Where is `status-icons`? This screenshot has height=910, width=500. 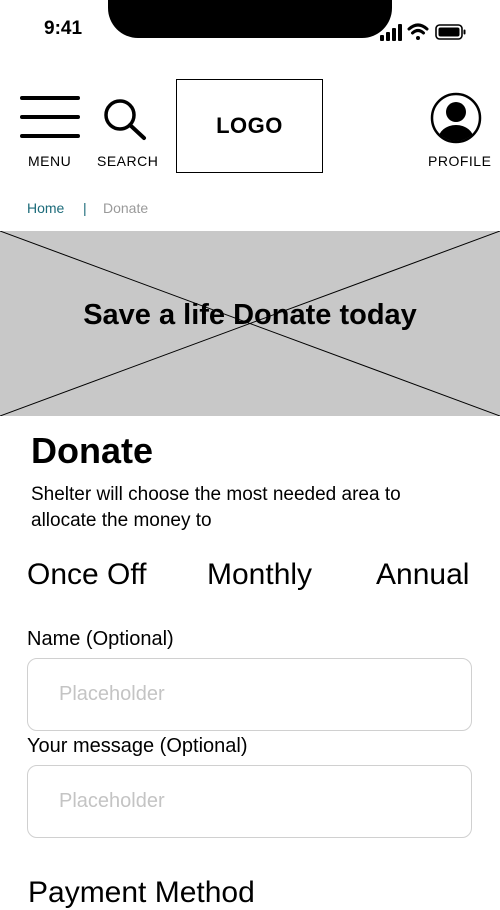 status-icons is located at coordinates (423, 32).